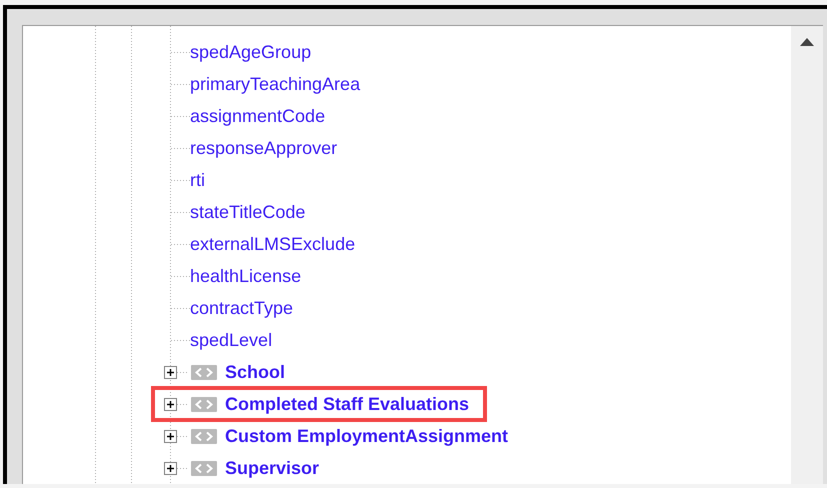 This screenshot has width=827, height=488. Describe the element at coordinates (248, 212) in the screenshot. I see `field-item: stateTitleCode` at that location.